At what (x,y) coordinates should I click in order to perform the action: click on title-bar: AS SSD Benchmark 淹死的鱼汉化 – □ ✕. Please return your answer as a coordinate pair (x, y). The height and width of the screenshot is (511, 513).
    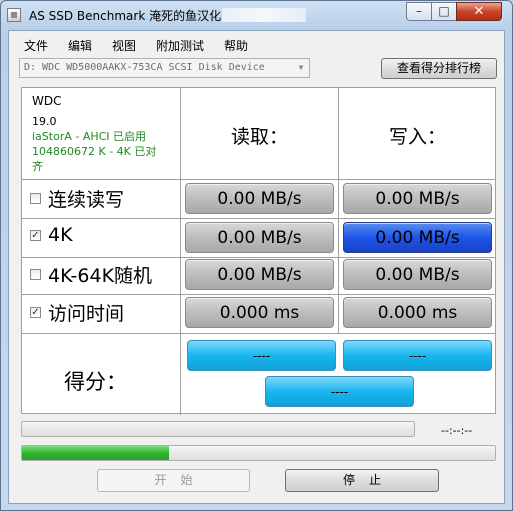
    Looking at the image, I should click on (256, 15).